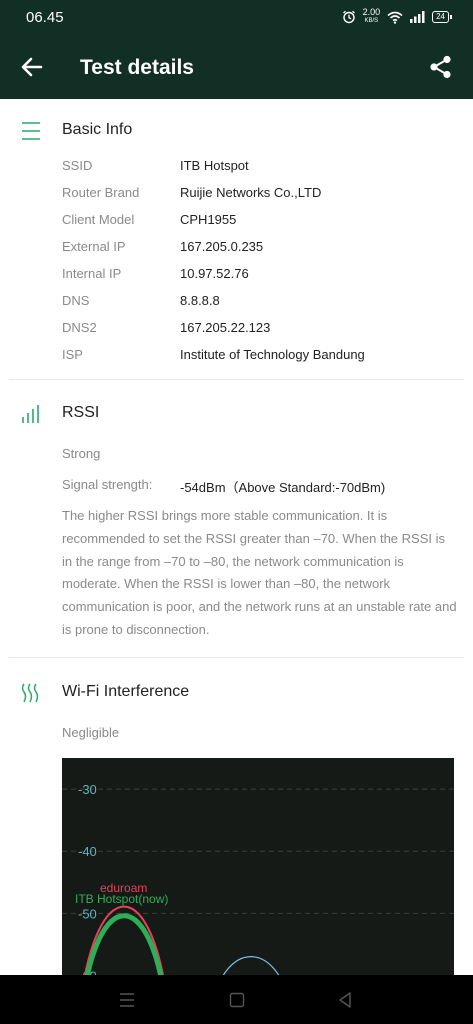 The width and height of the screenshot is (473, 1024). I want to click on info-label: External IP, so click(94, 246).